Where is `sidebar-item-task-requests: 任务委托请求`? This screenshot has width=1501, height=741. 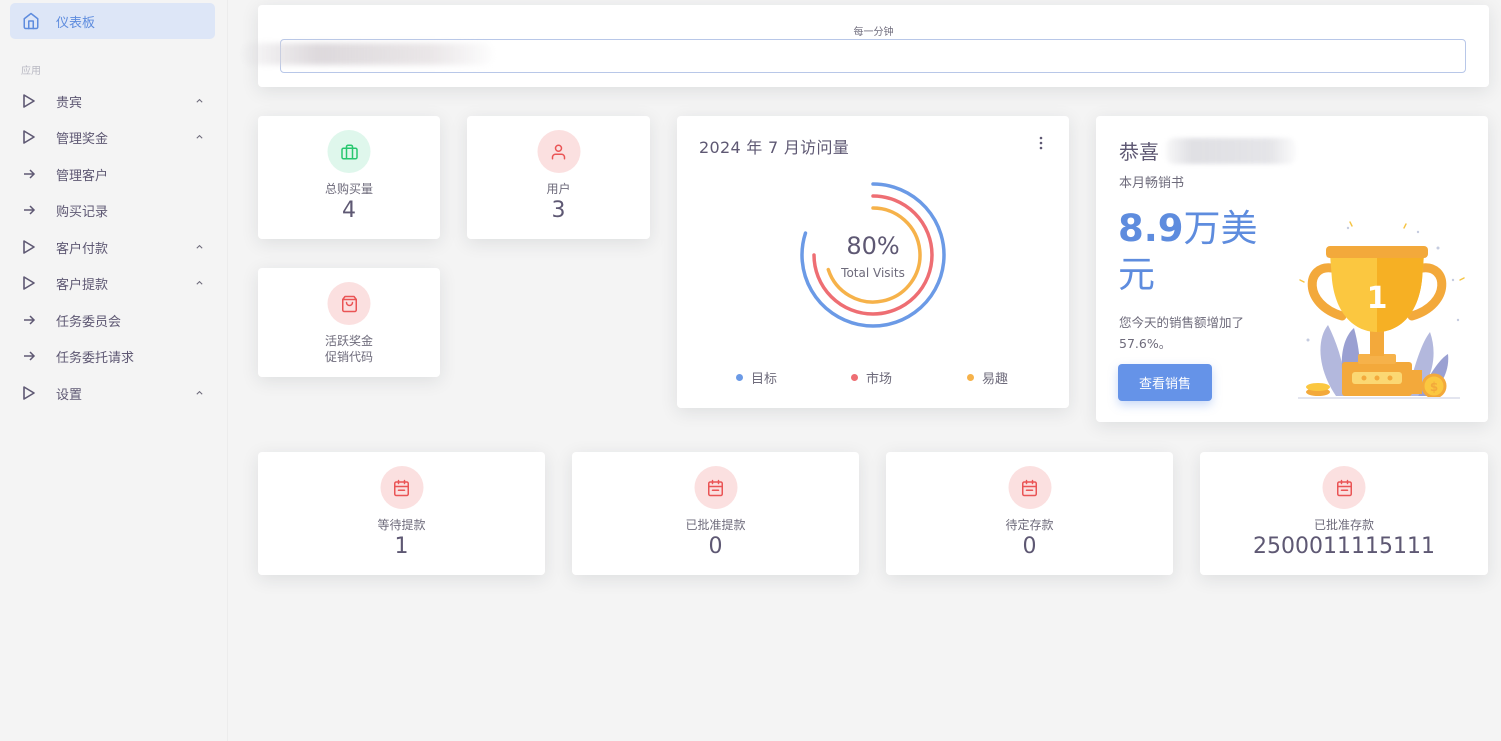
sidebar-item-task-requests: 任务委托请求 is located at coordinates (117, 356).